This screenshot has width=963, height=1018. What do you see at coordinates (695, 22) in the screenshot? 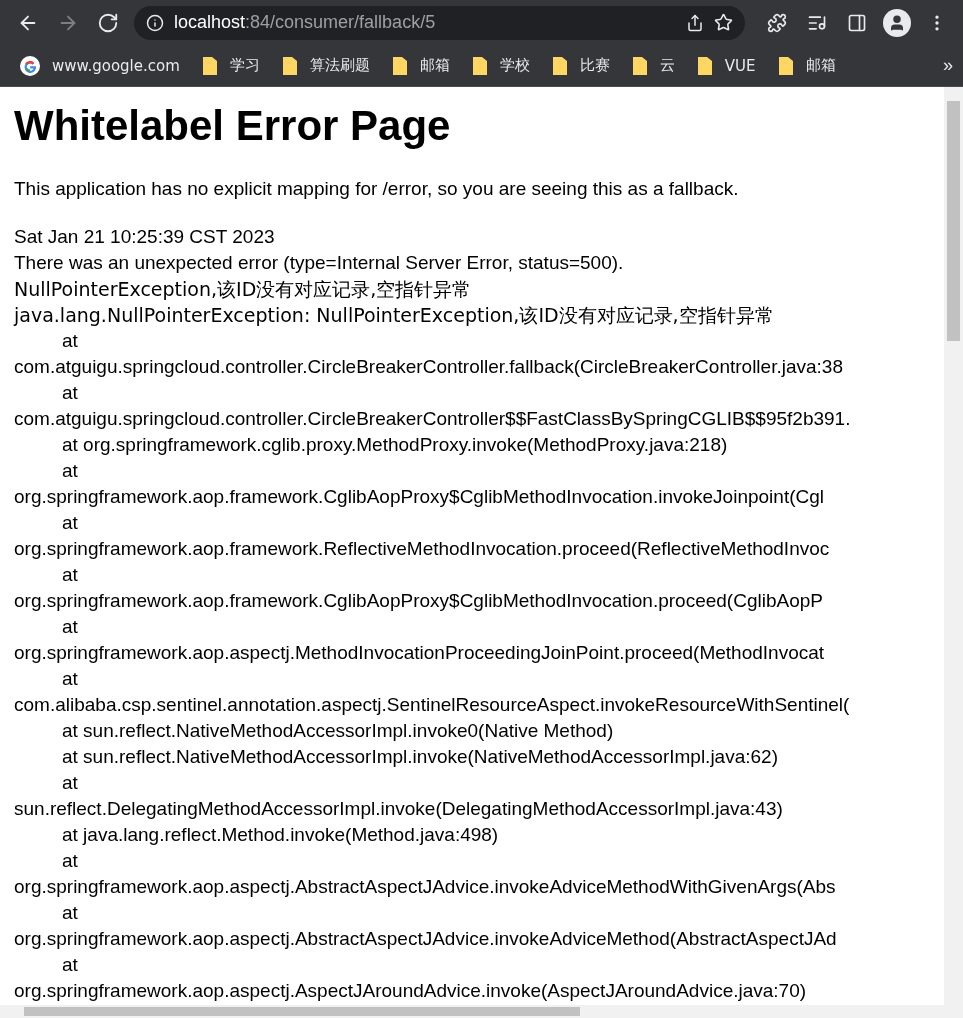
I see `share-icon` at bounding box center [695, 22].